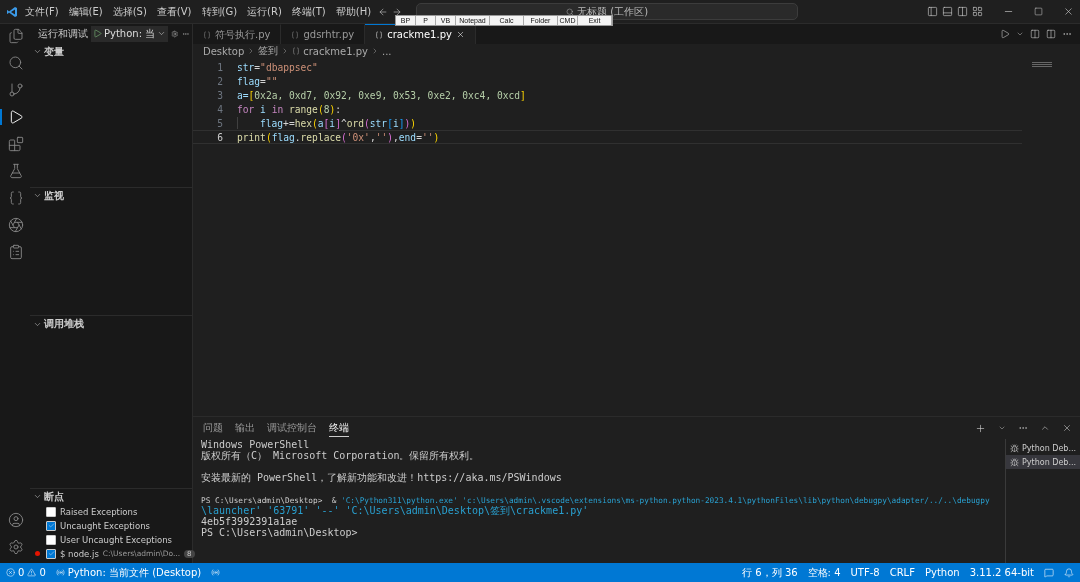 Image resolution: width=1080 pixels, height=582 pixels. What do you see at coordinates (219, 95) in the screenshot?
I see `line-number: 3` at bounding box center [219, 95].